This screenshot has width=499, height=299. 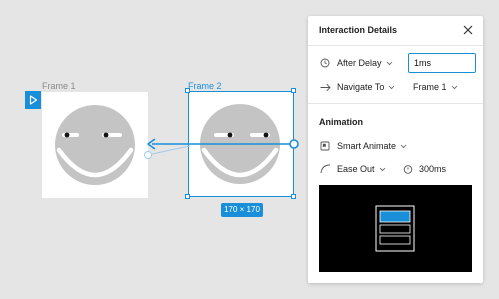 I want to click on panel-header: Interaction Details, so click(x=395, y=30).